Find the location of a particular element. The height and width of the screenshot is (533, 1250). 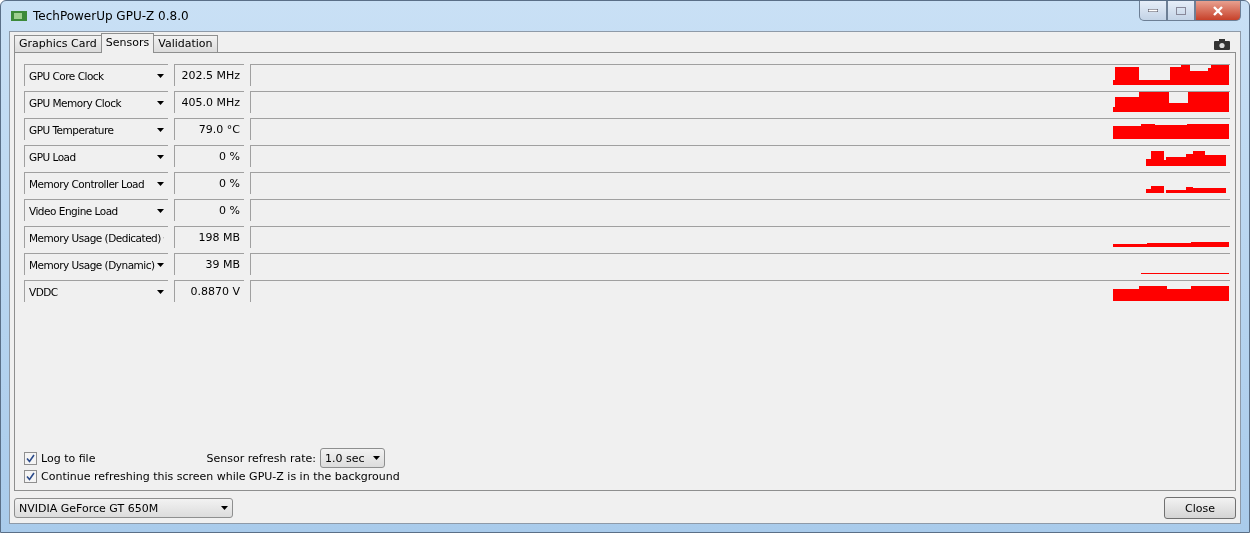

sensor-dropdown: Memory Usage (Dedicated) is located at coordinates (96, 237).